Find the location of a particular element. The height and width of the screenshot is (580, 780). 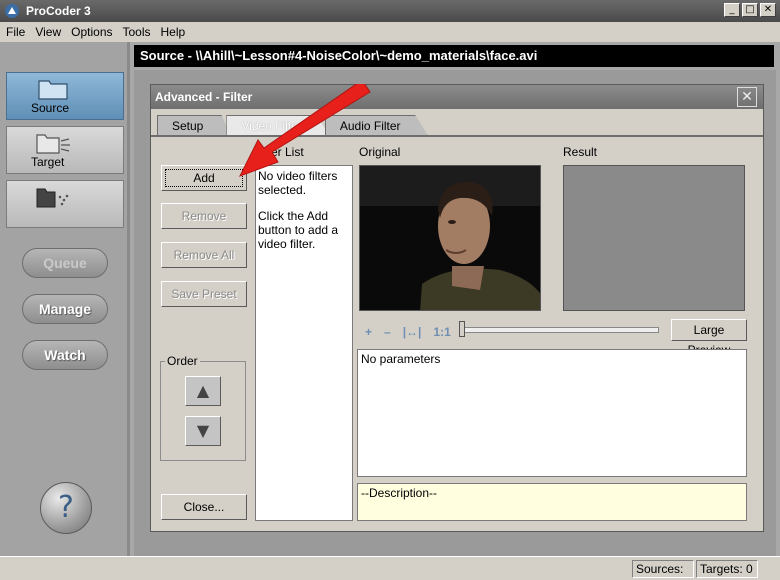

help-icon: ? is located at coordinates (66, 508).